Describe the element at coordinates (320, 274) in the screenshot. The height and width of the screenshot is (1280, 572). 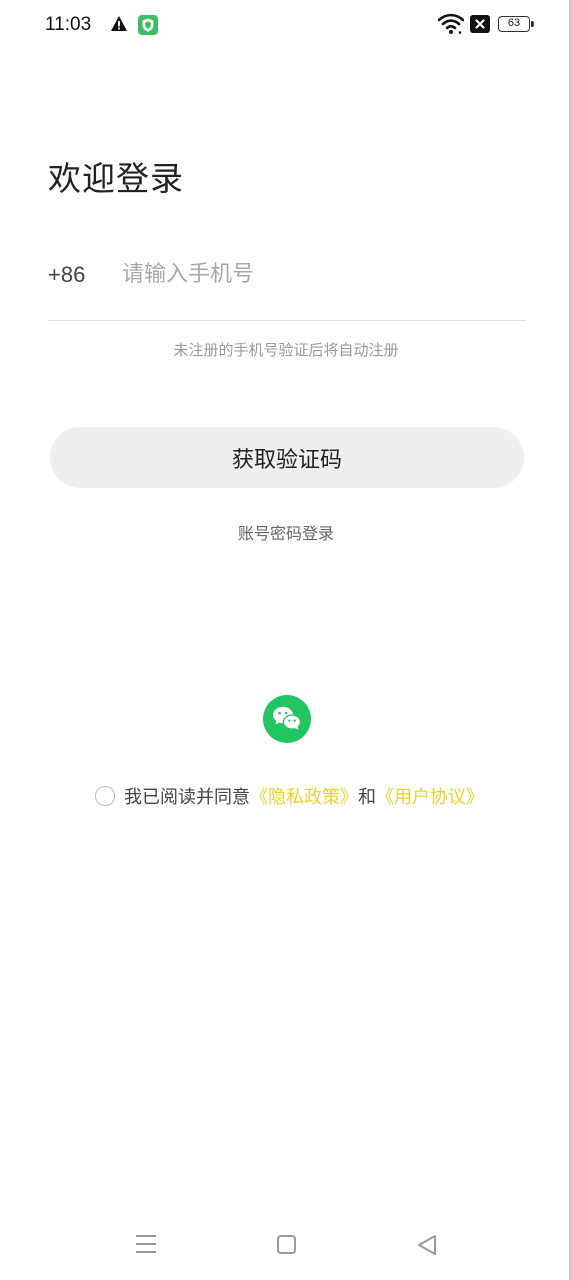
I see `phone-input` at that location.